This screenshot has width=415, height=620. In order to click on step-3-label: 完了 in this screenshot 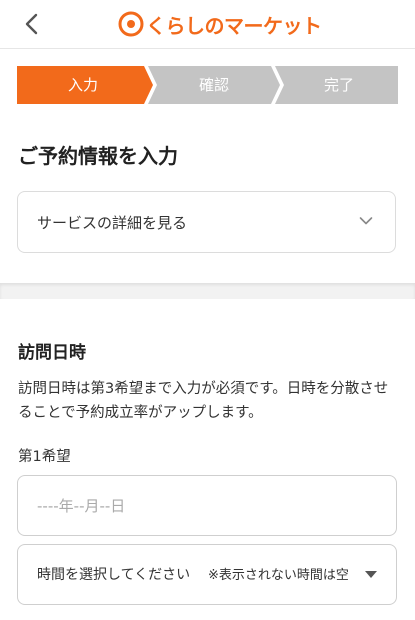, I will do `click(338, 85)`.